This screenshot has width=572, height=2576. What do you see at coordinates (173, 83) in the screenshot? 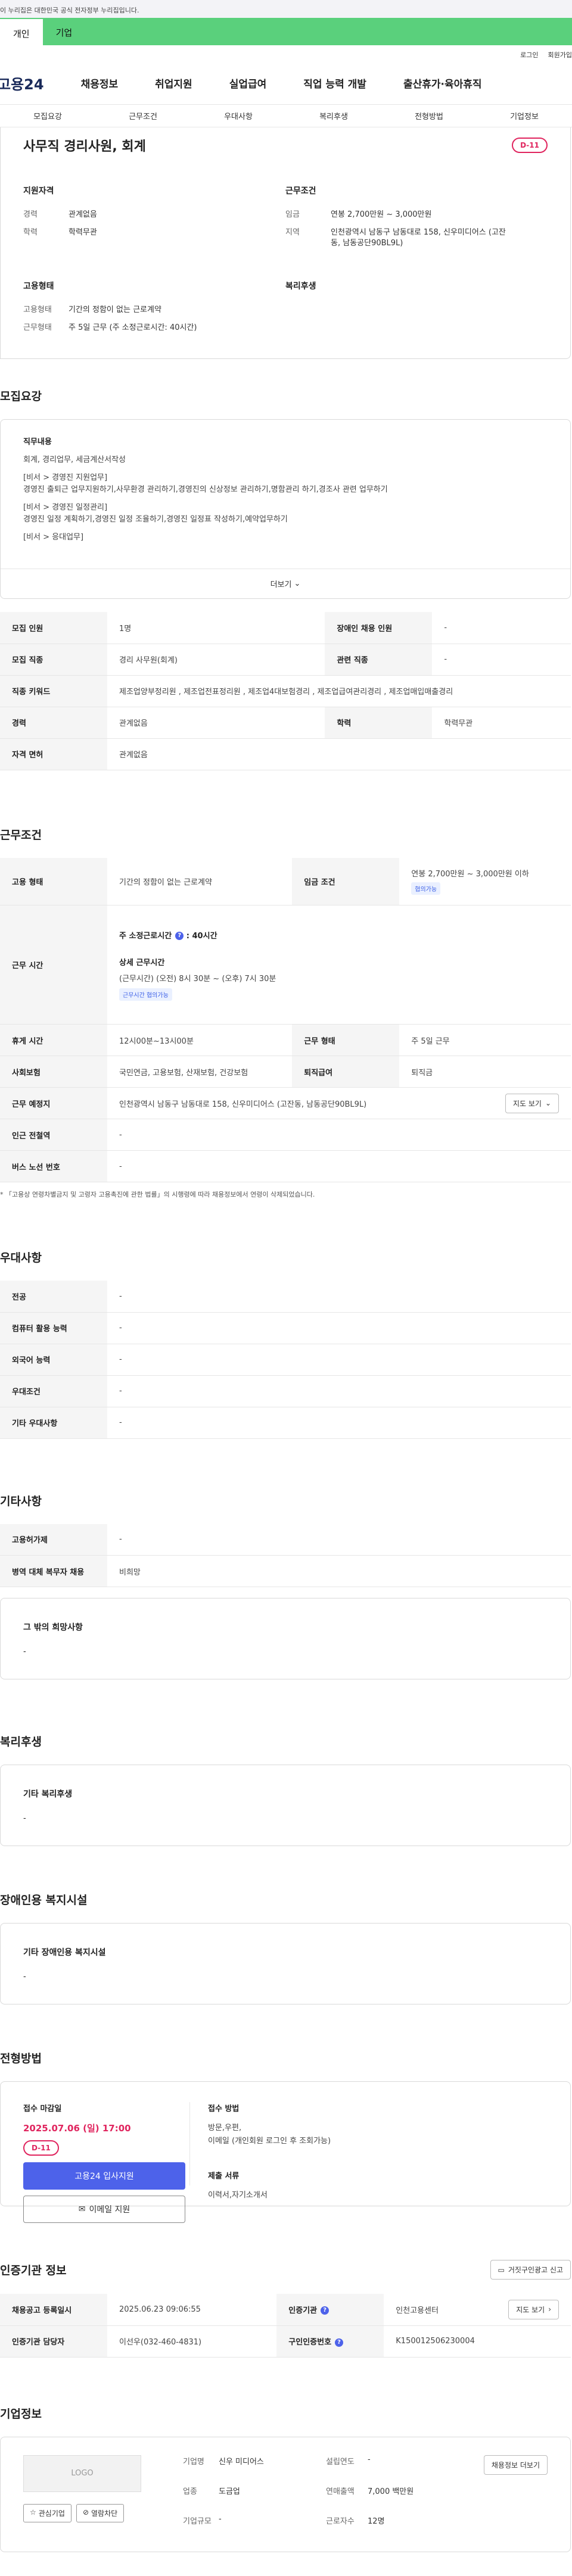
I see `gnb-employment-support: 취업지원` at bounding box center [173, 83].